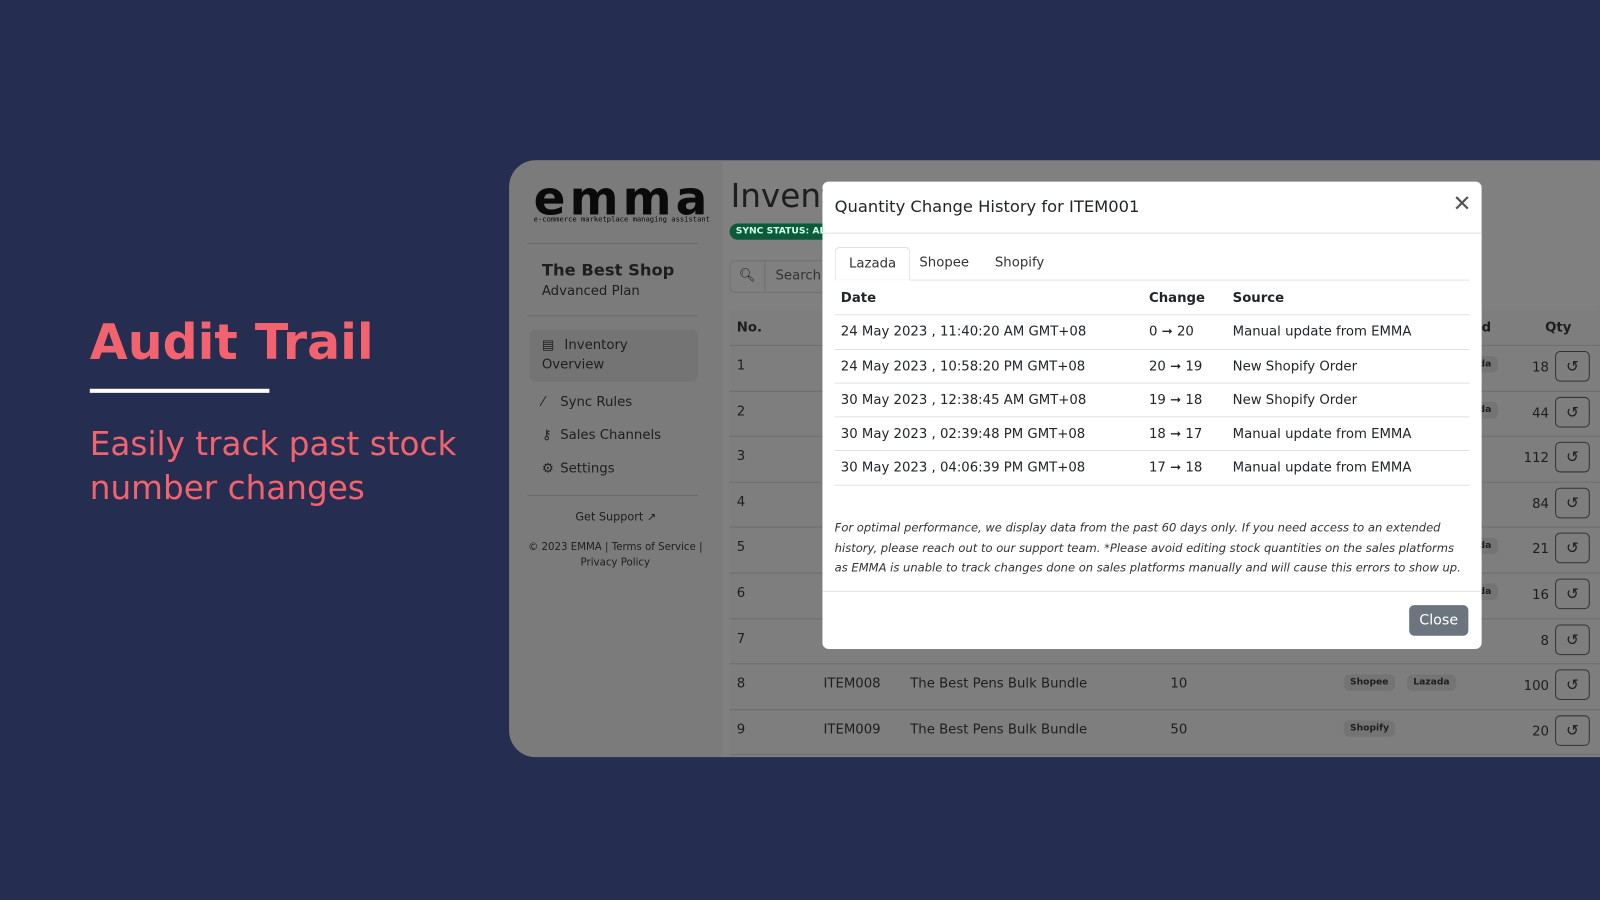  Describe the element at coordinates (614, 435) in the screenshot. I see `sidebar-item-sales-channels: ⚷ Sales Channels` at that location.